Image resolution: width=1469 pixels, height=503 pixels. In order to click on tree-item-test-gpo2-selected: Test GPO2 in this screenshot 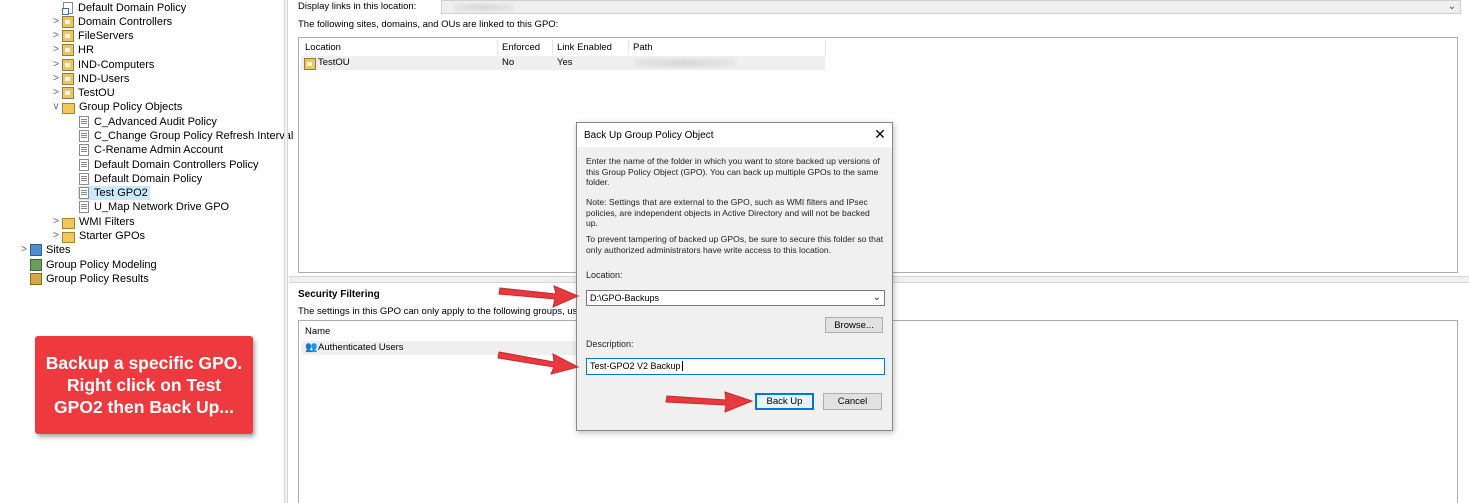, I will do `click(114, 193)`.